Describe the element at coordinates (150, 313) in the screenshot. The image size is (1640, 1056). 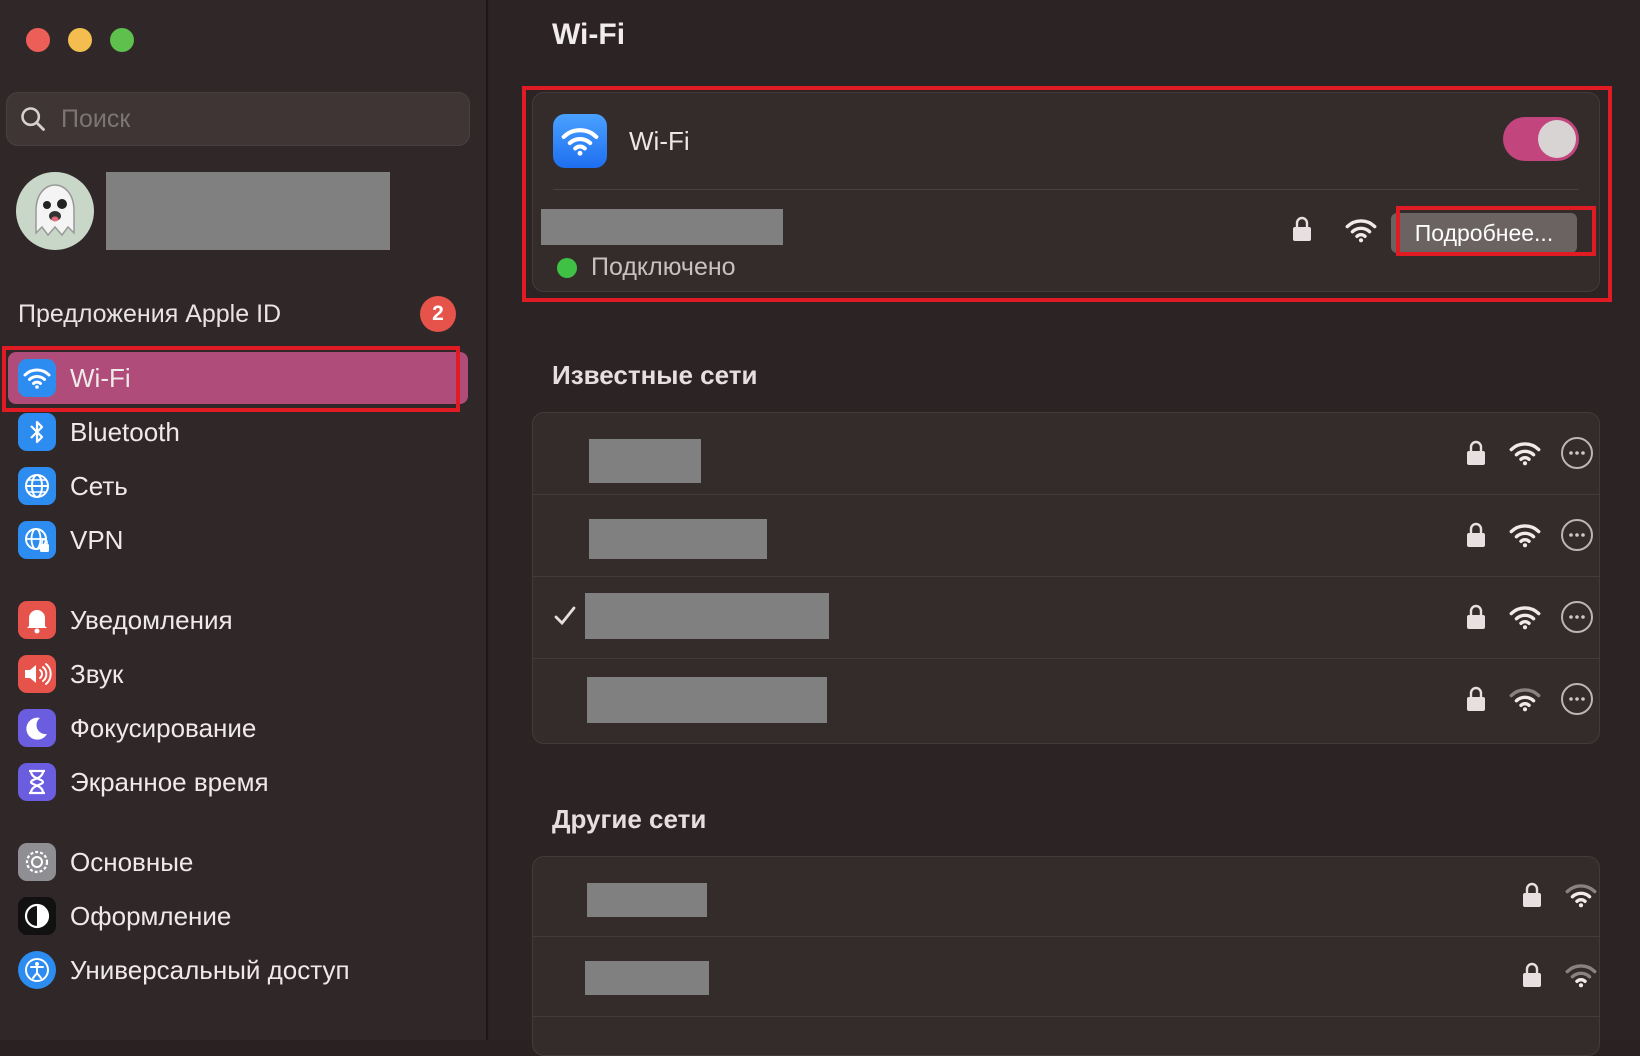
I see `apple-id-suggestions-label: Предложения Apple ID` at that location.